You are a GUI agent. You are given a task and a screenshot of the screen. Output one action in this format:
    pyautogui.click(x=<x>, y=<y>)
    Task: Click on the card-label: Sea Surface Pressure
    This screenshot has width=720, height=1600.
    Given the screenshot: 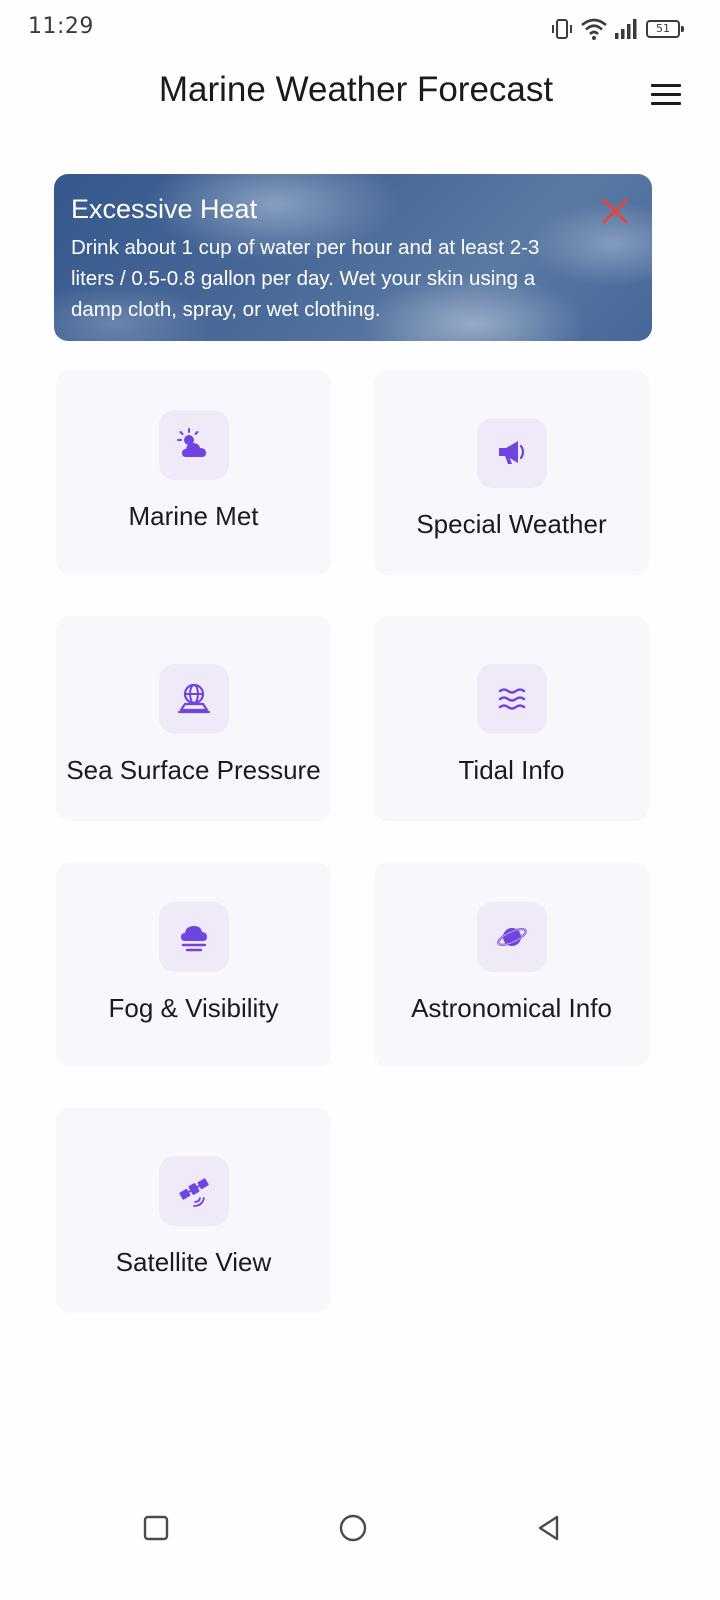 What is the action you would take?
    pyautogui.click(x=193, y=770)
    